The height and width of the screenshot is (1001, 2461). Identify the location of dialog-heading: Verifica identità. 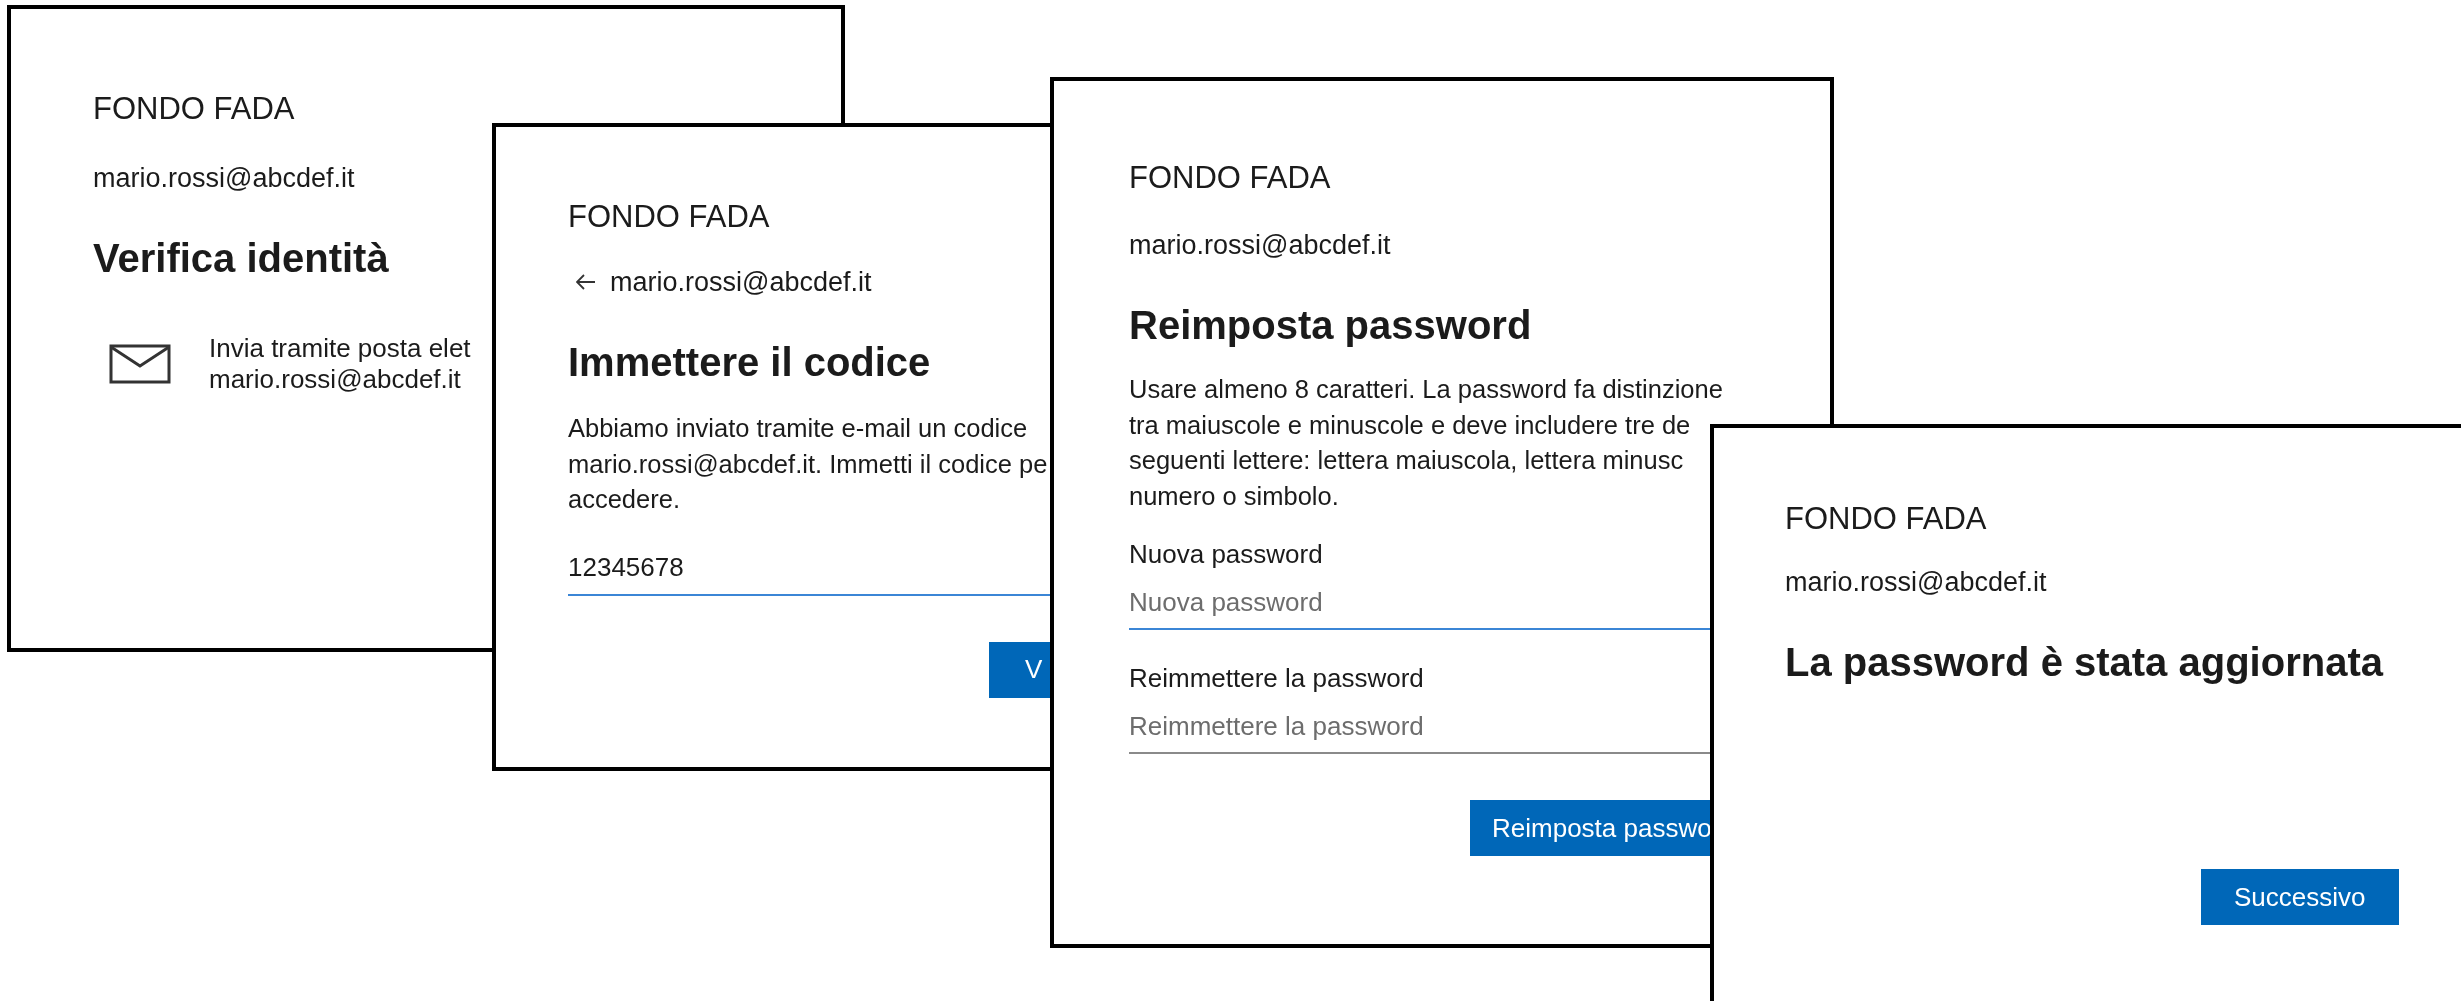
(241, 258).